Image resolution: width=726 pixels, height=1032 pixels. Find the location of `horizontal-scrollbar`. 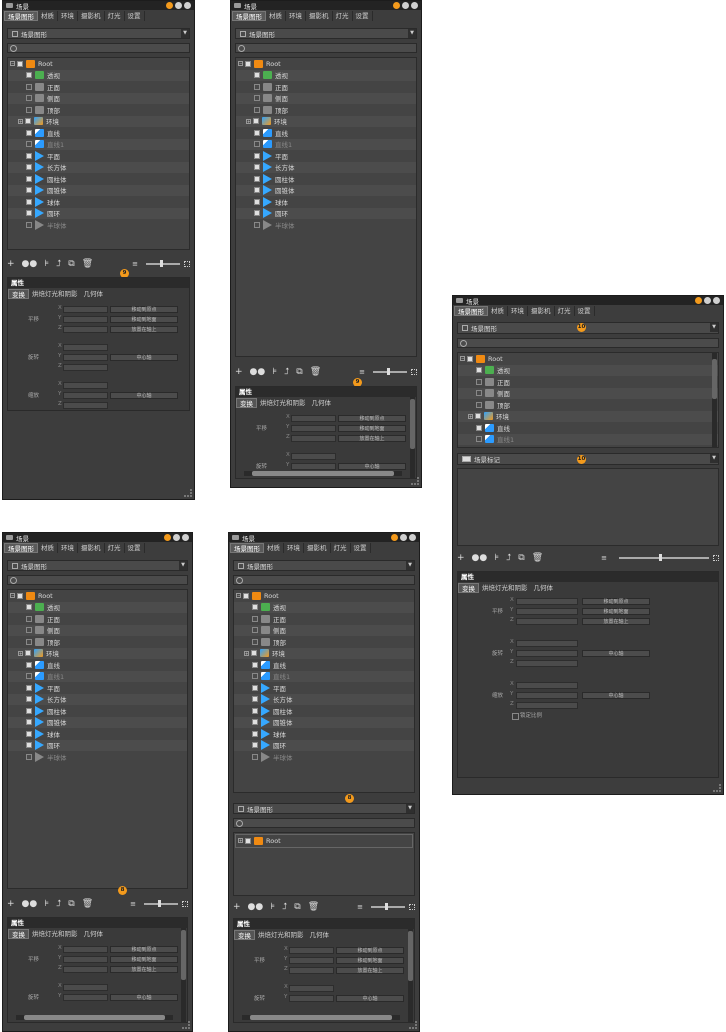

horizontal-scrollbar is located at coordinates (323, 473).